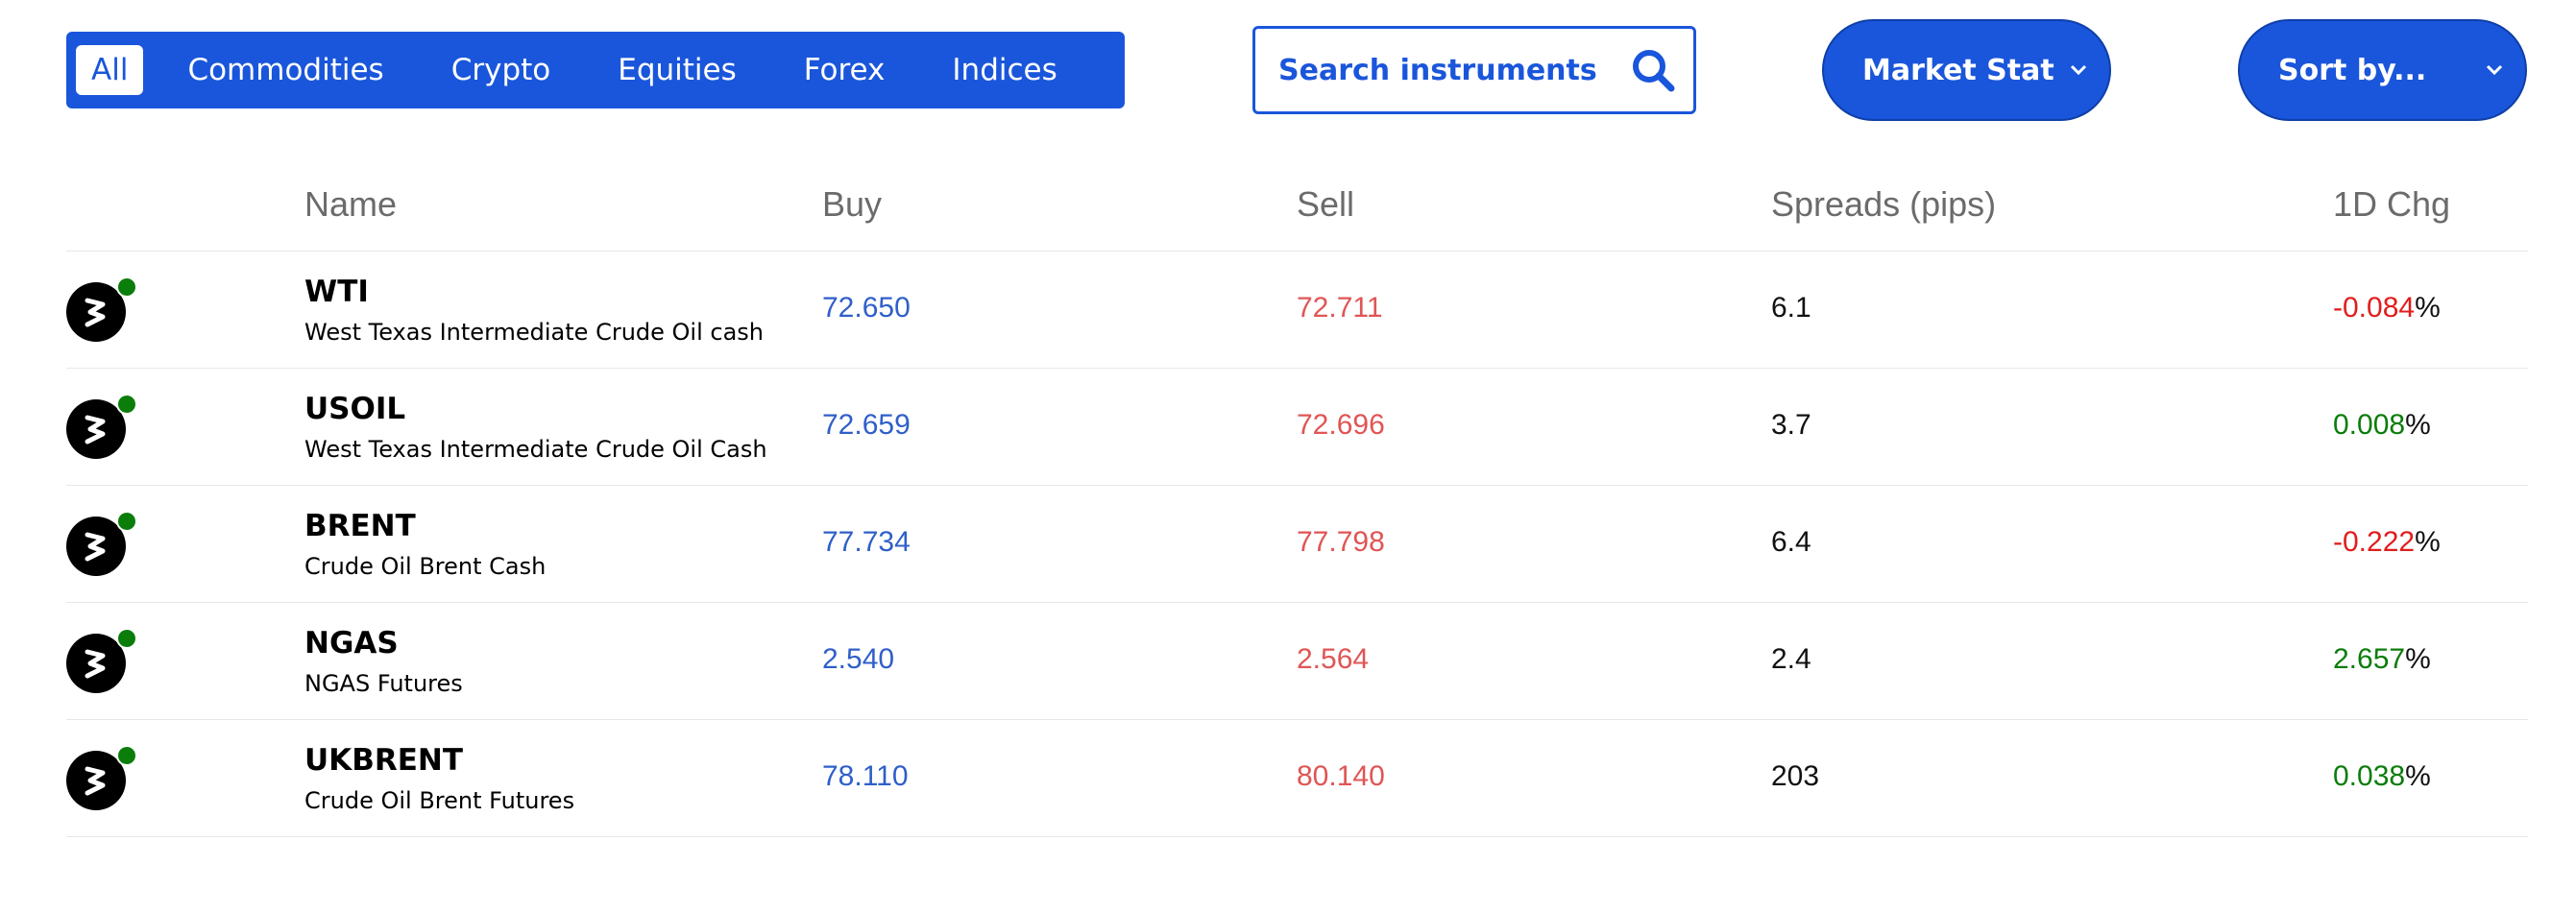 Image resolution: width=2576 pixels, height=913 pixels. I want to click on header-sell: Sell, so click(1325, 204).